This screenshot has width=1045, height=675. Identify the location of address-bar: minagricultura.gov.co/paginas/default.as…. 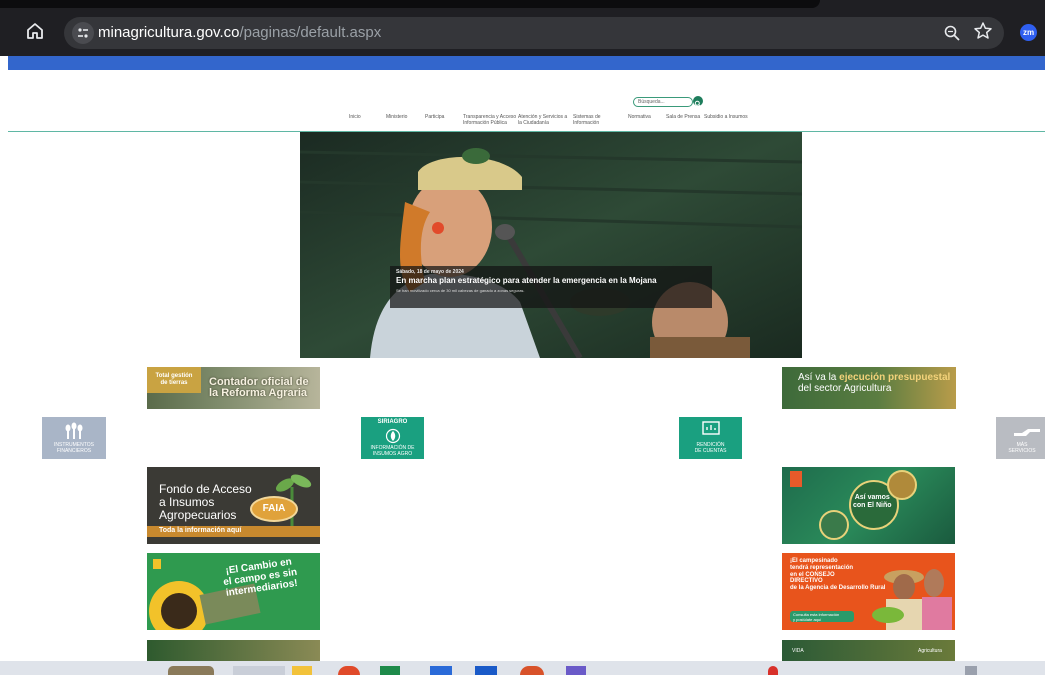
(534, 33).